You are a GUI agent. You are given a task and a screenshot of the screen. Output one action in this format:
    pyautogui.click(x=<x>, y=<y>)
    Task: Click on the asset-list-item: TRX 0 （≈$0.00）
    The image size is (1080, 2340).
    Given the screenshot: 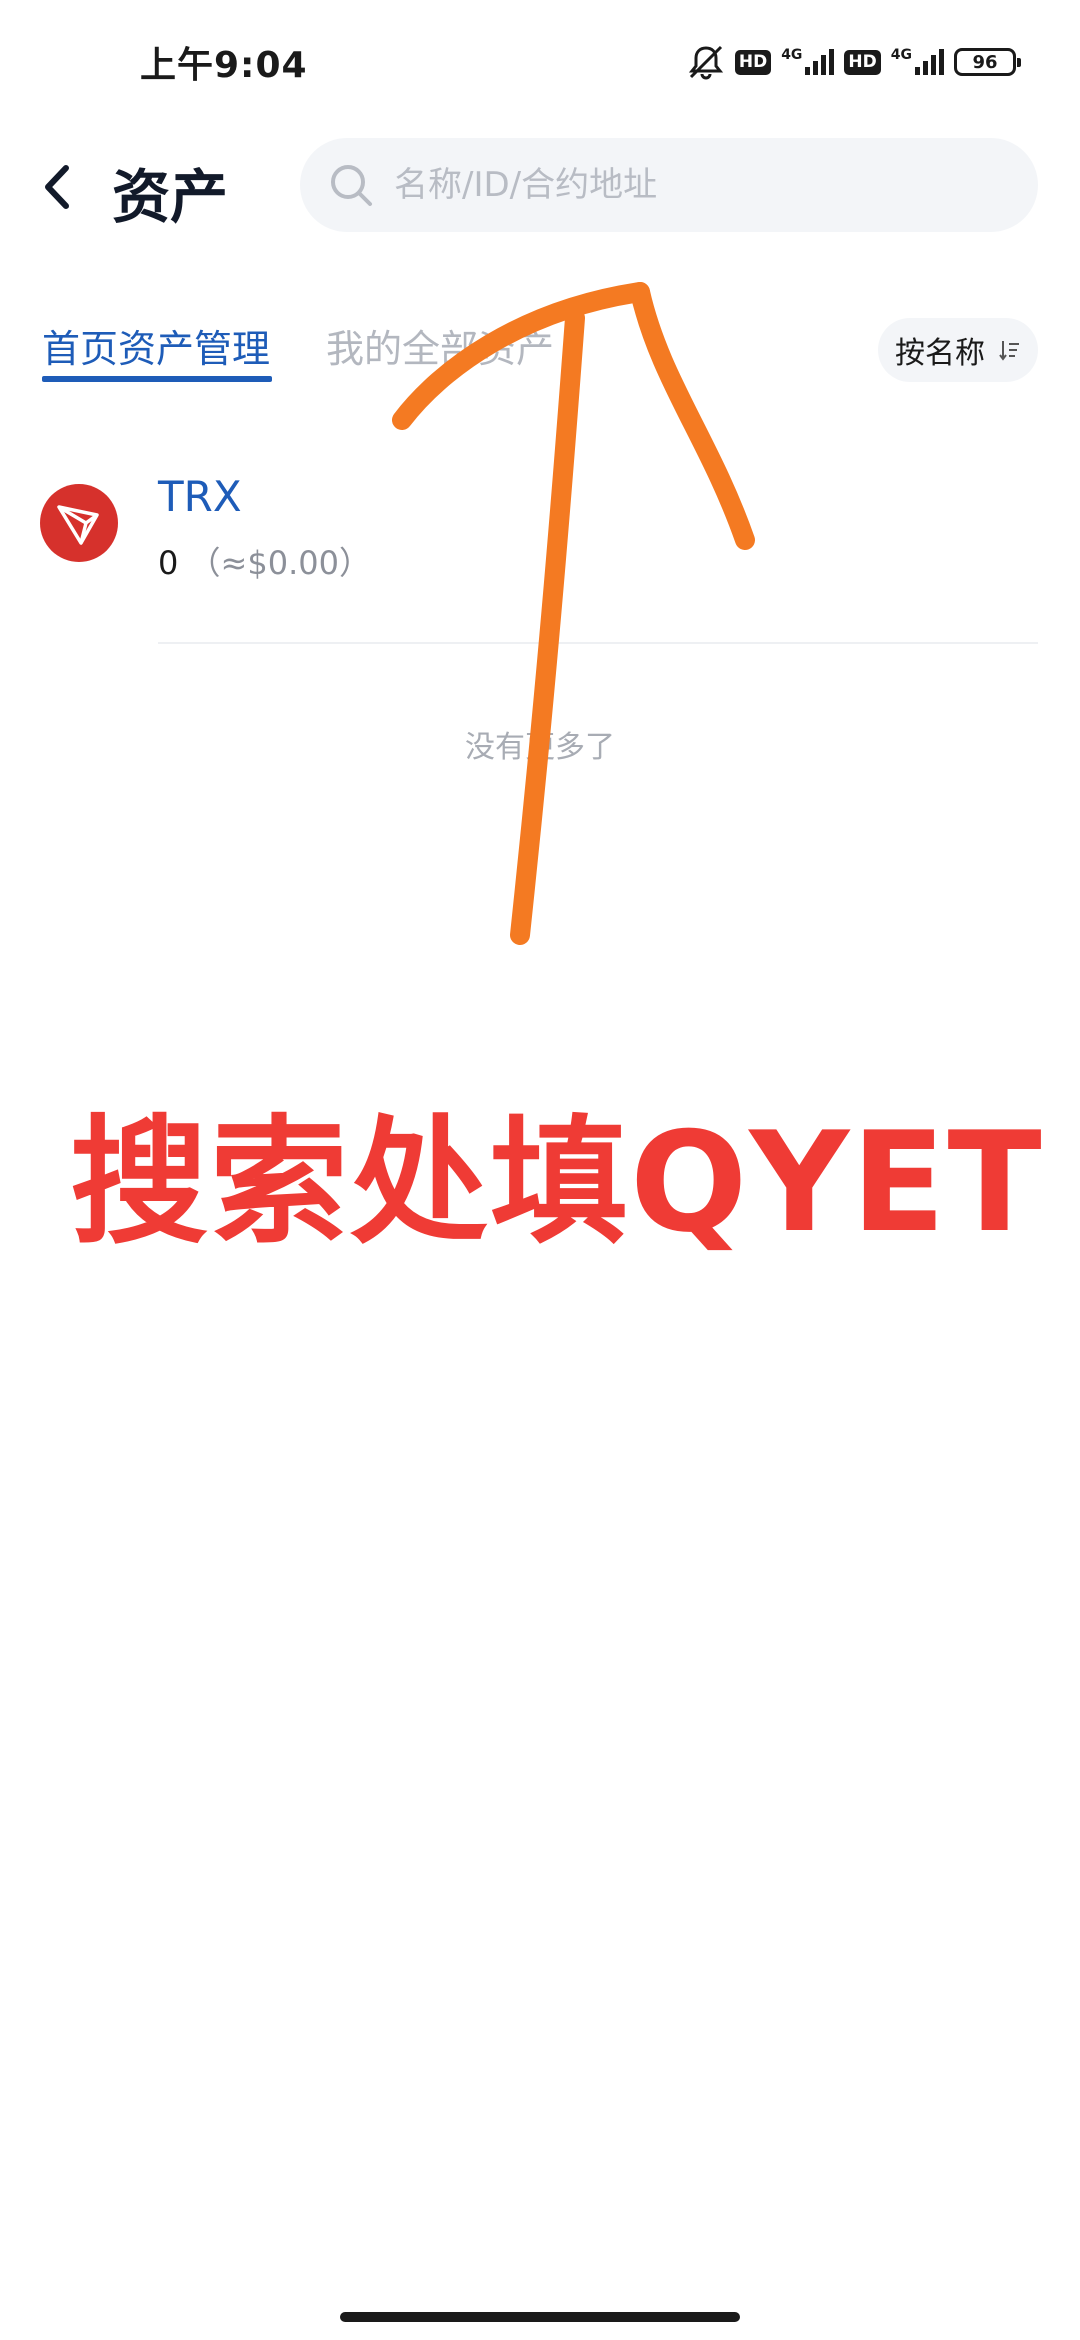 What is the action you would take?
    pyautogui.click(x=540, y=552)
    